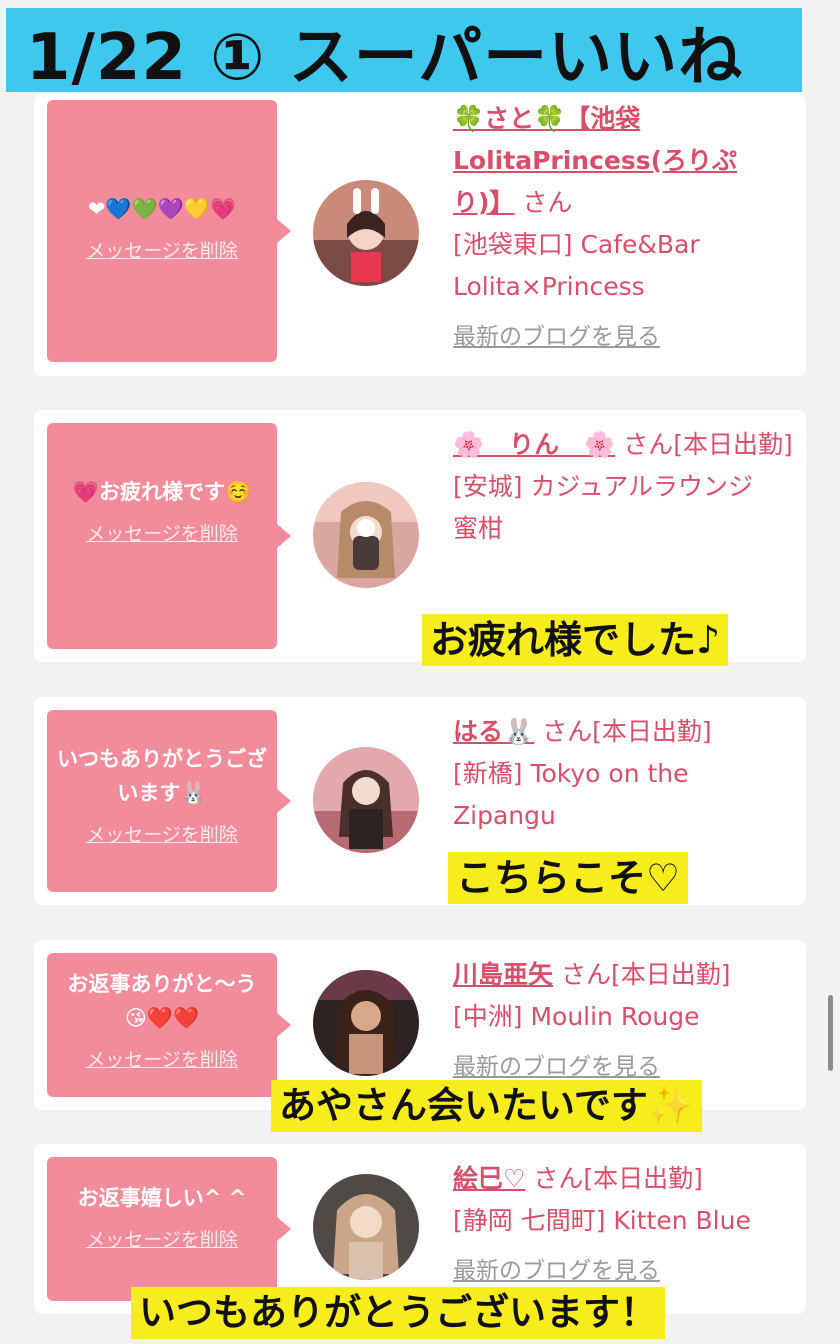  Describe the element at coordinates (486, 1106) in the screenshot. I see `caption-text: あやさん会いたいです✨` at that location.